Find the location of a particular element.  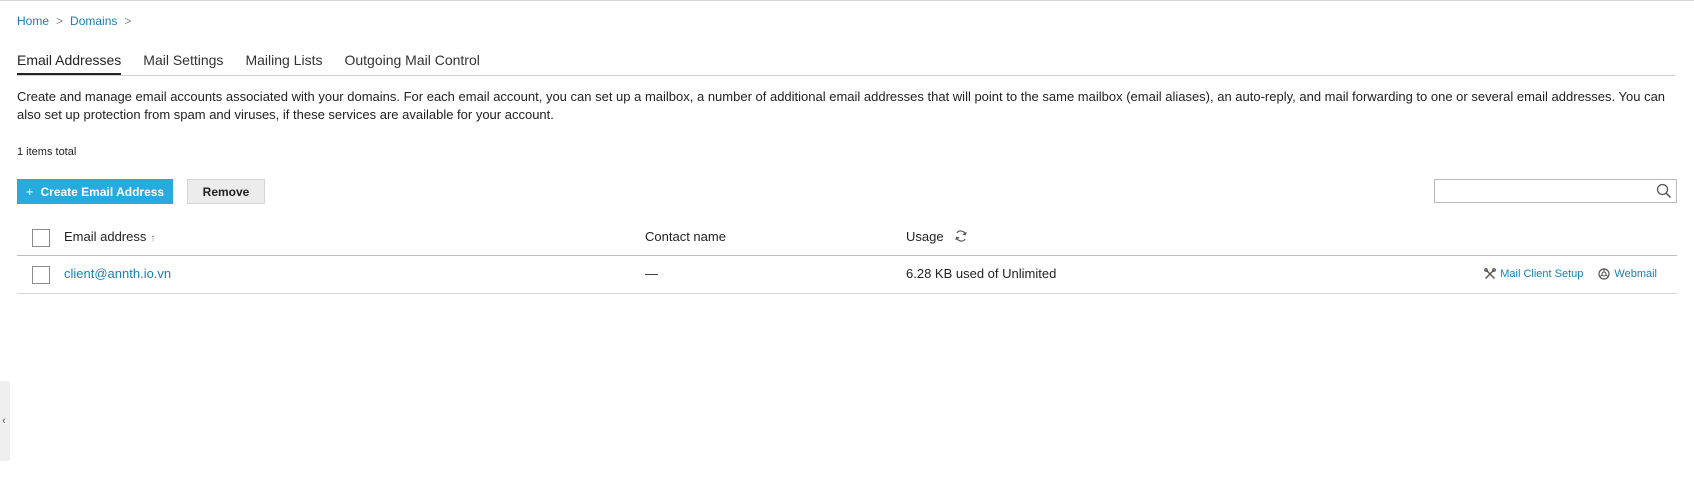

chevron-left-icon: ‹ is located at coordinates (4, 421).